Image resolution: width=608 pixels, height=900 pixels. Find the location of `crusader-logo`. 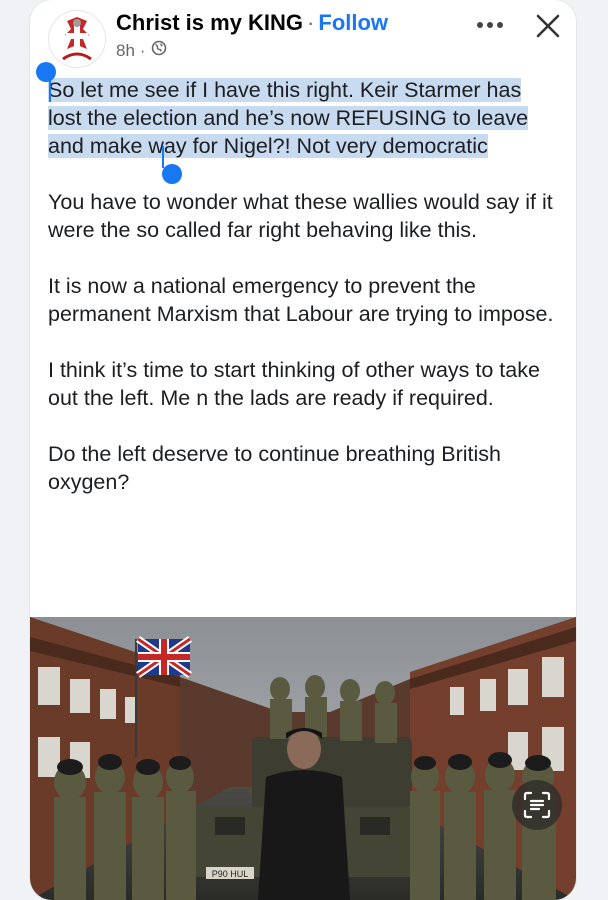

crusader-logo is located at coordinates (77, 39).